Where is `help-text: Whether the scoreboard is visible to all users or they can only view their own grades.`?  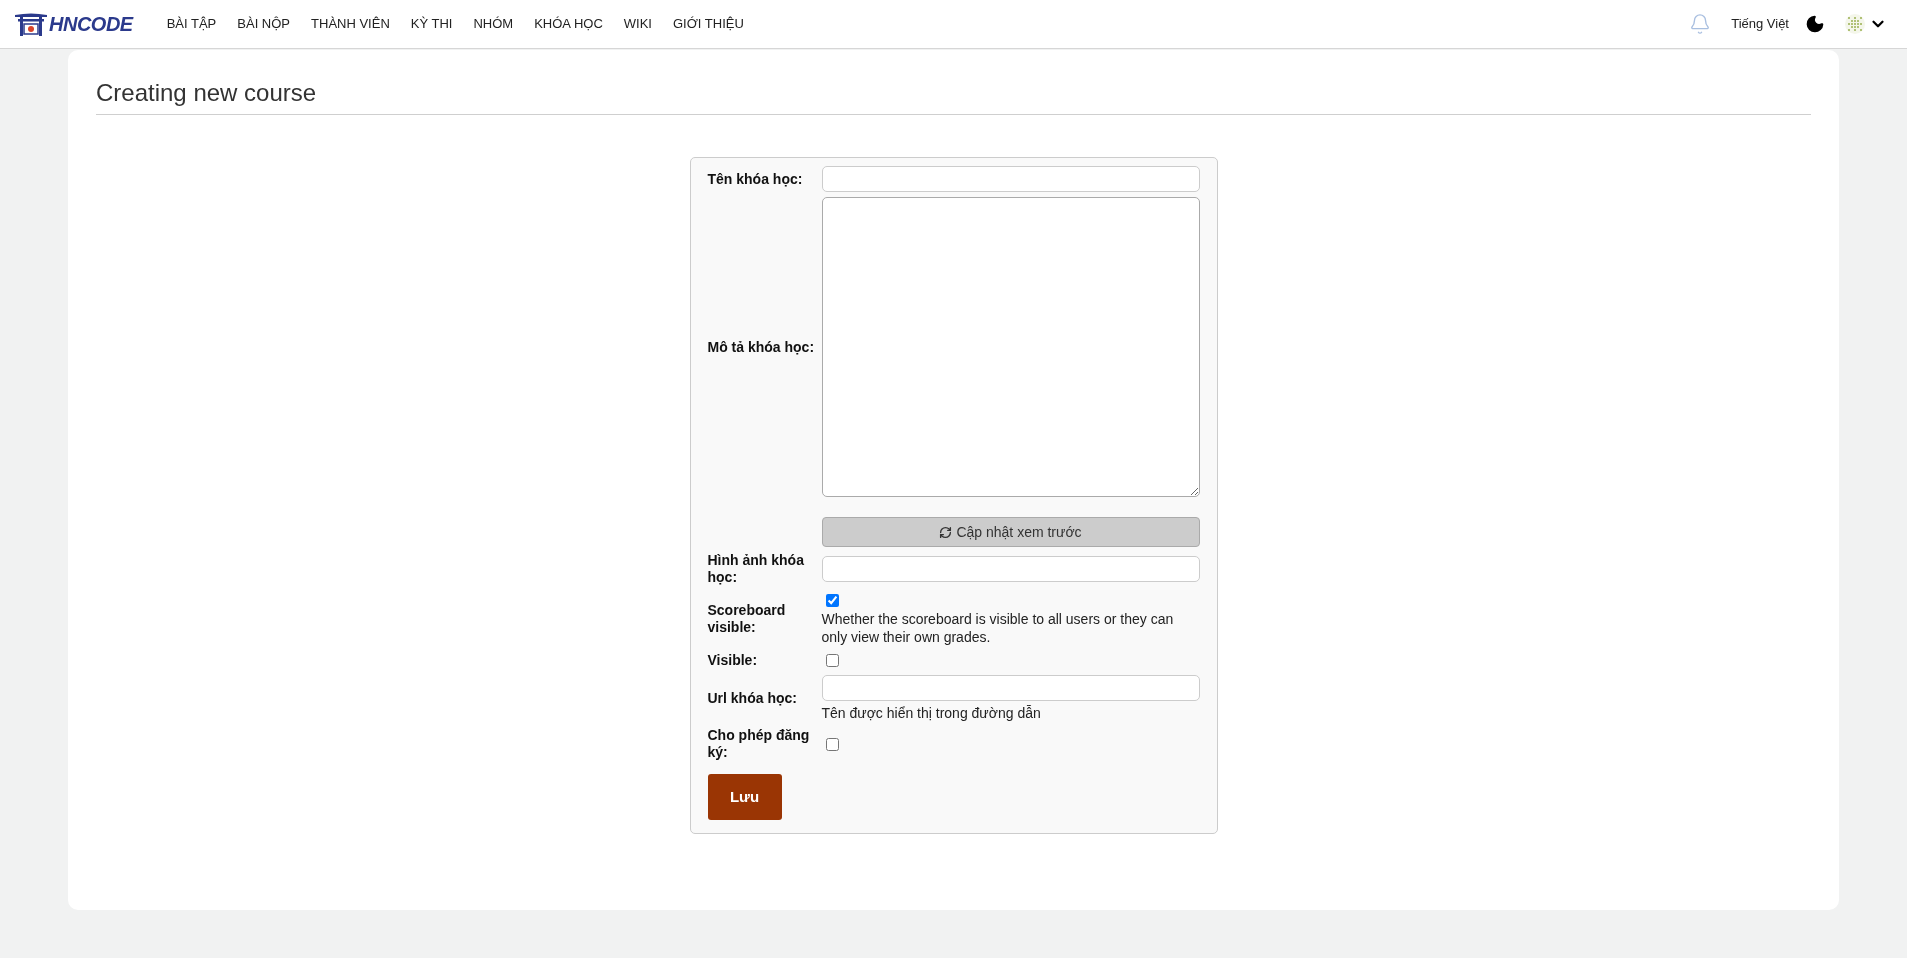
help-text: Whether the scoreboard is visible to all users or they can only view their own grades. is located at coordinates (998, 628).